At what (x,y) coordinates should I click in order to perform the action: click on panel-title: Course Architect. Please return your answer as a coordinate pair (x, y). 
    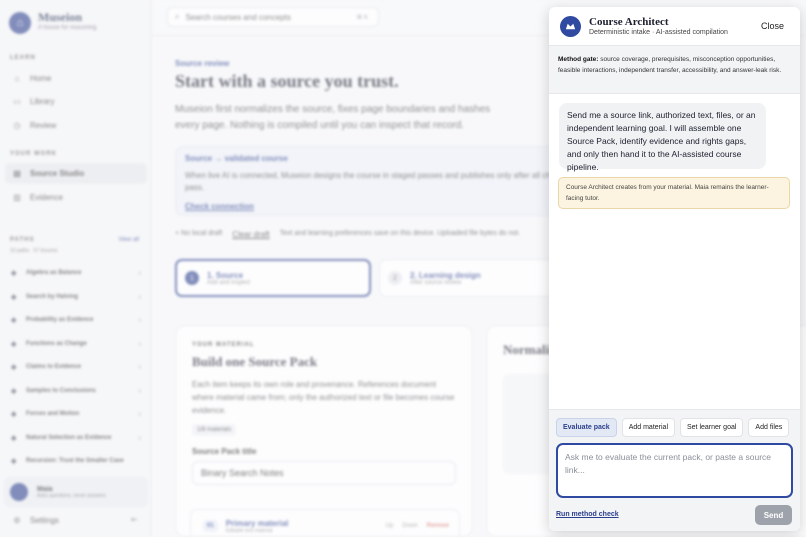
    Looking at the image, I should click on (629, 22).